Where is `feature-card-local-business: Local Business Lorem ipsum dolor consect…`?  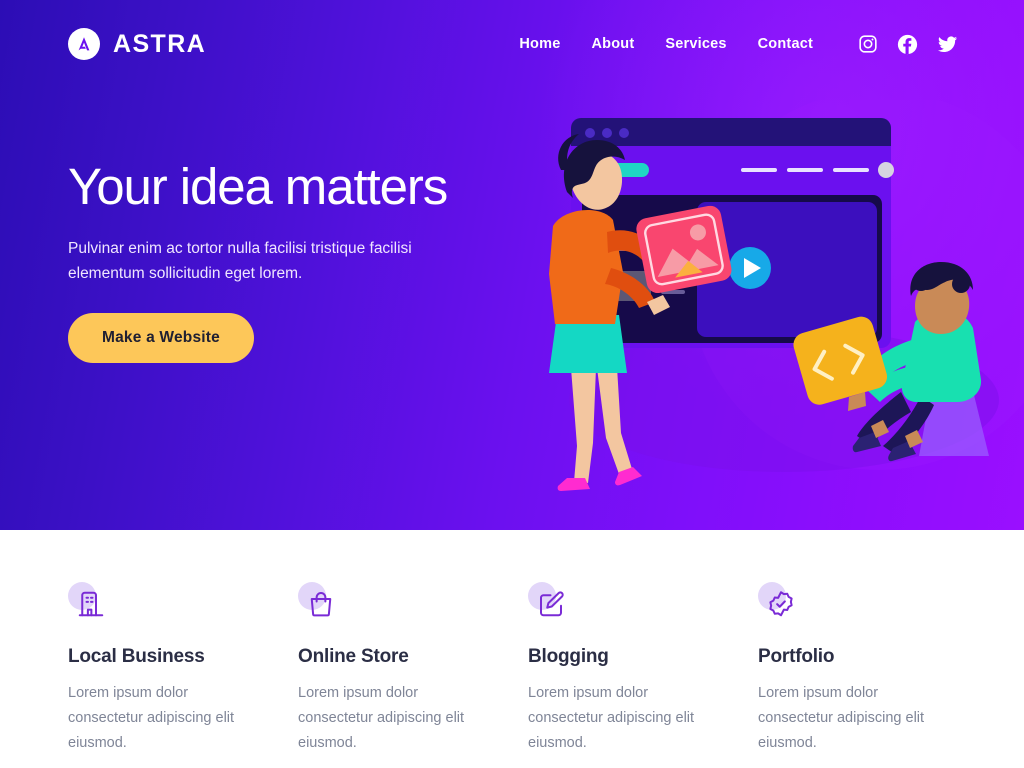 feature-card-local-business: Local Business Lorem ipsum dolor consect… is located at coordinates (167, 675).